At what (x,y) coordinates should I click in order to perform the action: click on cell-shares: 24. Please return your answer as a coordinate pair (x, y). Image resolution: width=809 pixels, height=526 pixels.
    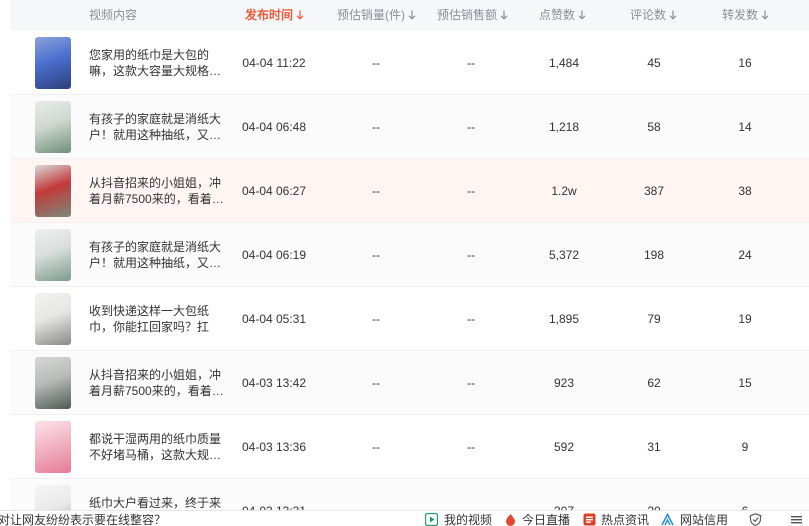
    Looking at the image, I should click on (745, 255).